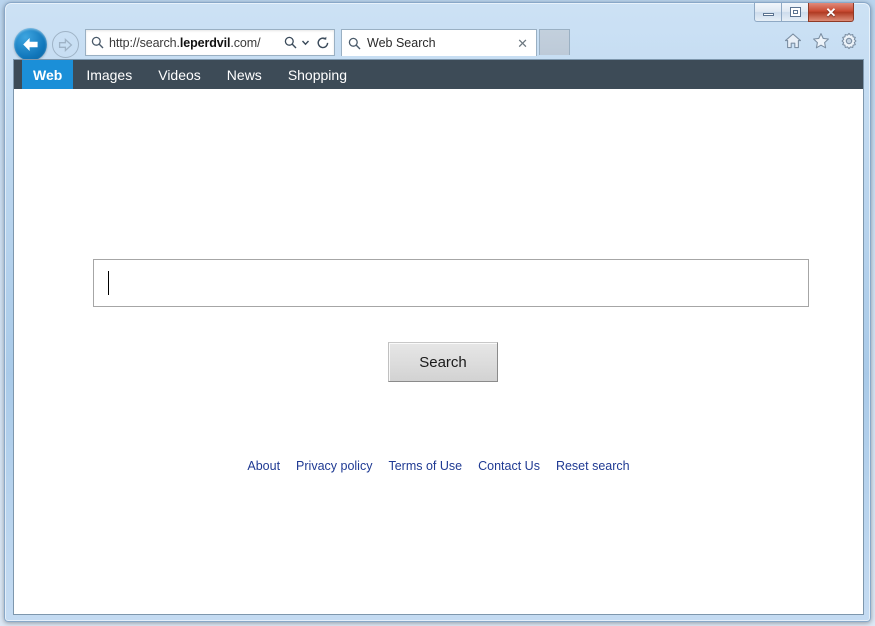 Image resolution: width=875 pixels, height=626 pixels. Describe the element at coordinates (354, 43) in the screenshot. I see `tab-favicon-search-icon` at that location.